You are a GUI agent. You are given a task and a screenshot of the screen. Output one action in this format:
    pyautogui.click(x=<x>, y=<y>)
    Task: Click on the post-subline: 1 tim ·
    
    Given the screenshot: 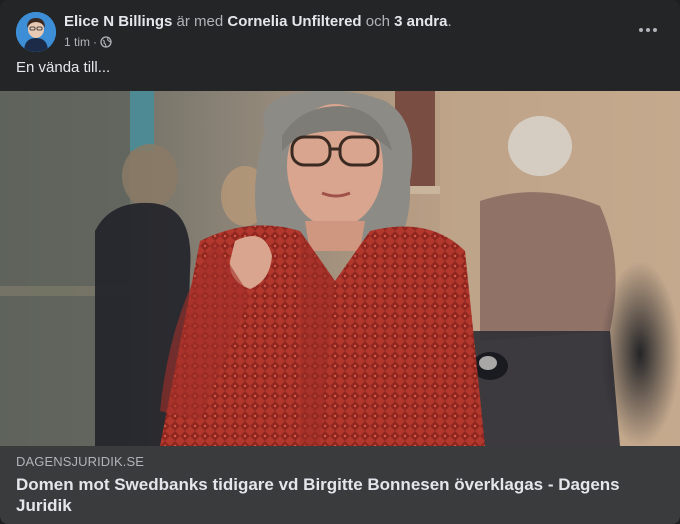 What is the action you would take?
    pyautogui.click(x=344, y=42)
    